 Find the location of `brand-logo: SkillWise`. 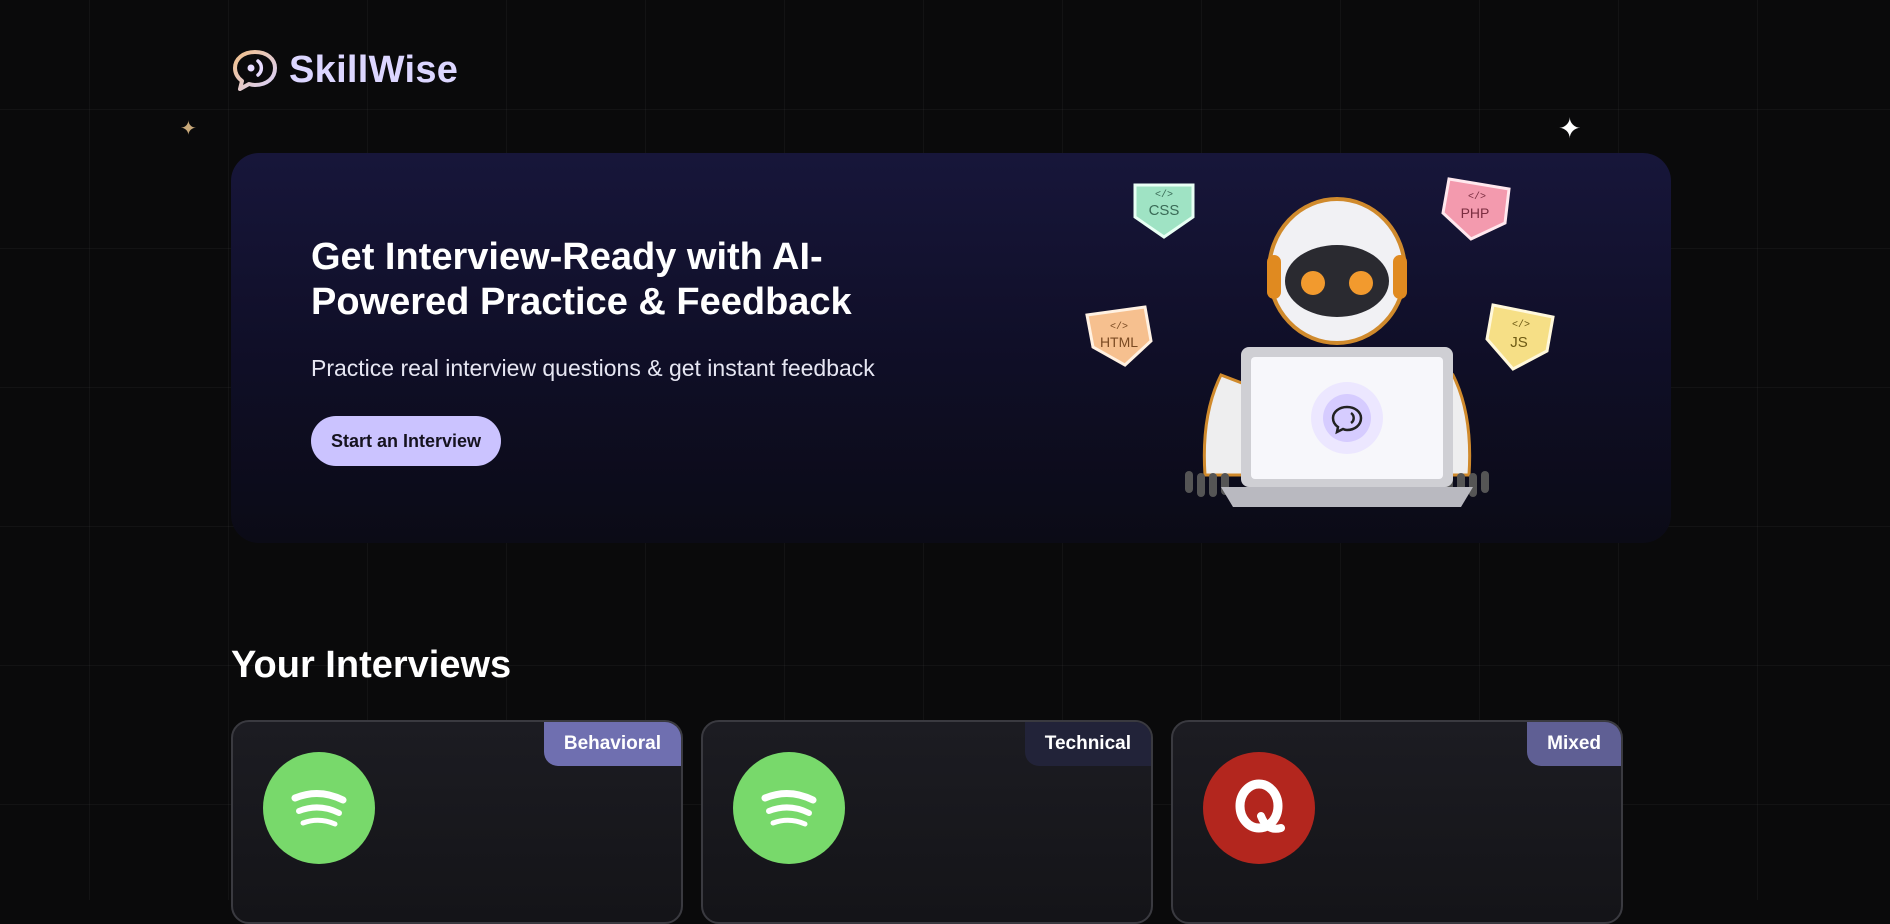

brand-logo: SkillWise is located at coordinates (344, 70).